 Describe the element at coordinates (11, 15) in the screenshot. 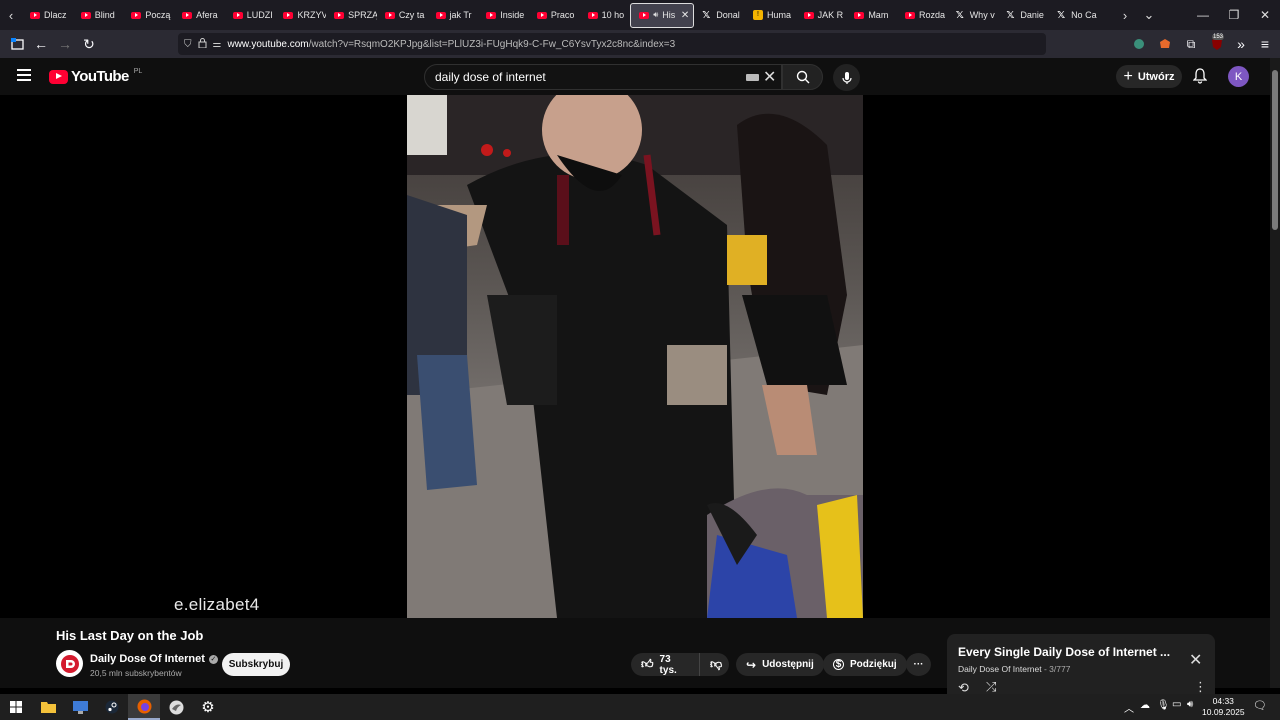

I see `tab-scroll-left-icon: ‹` at that location.